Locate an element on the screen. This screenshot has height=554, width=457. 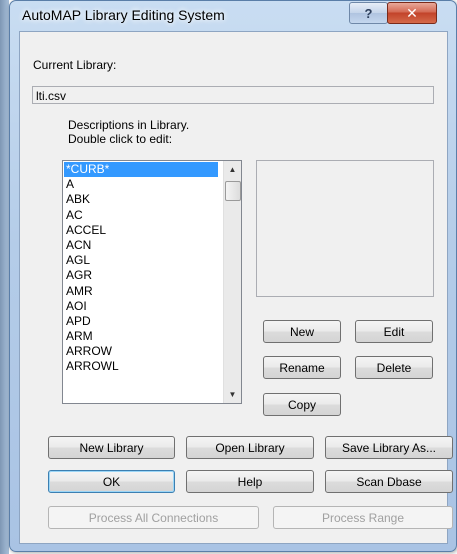
instructions-line1: Descriptions in Library. is located at coordinates (129, 125).